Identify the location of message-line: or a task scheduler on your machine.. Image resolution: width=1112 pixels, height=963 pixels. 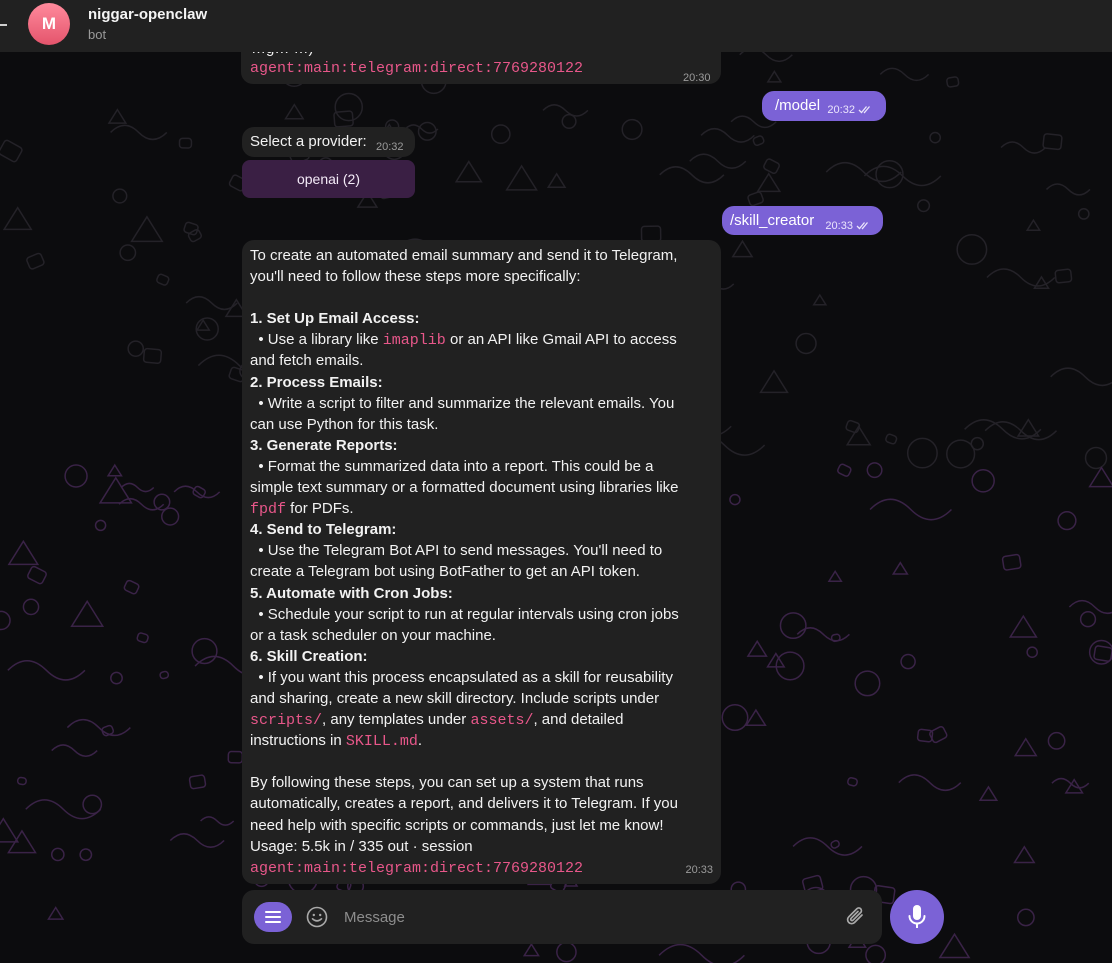
(373, 635).